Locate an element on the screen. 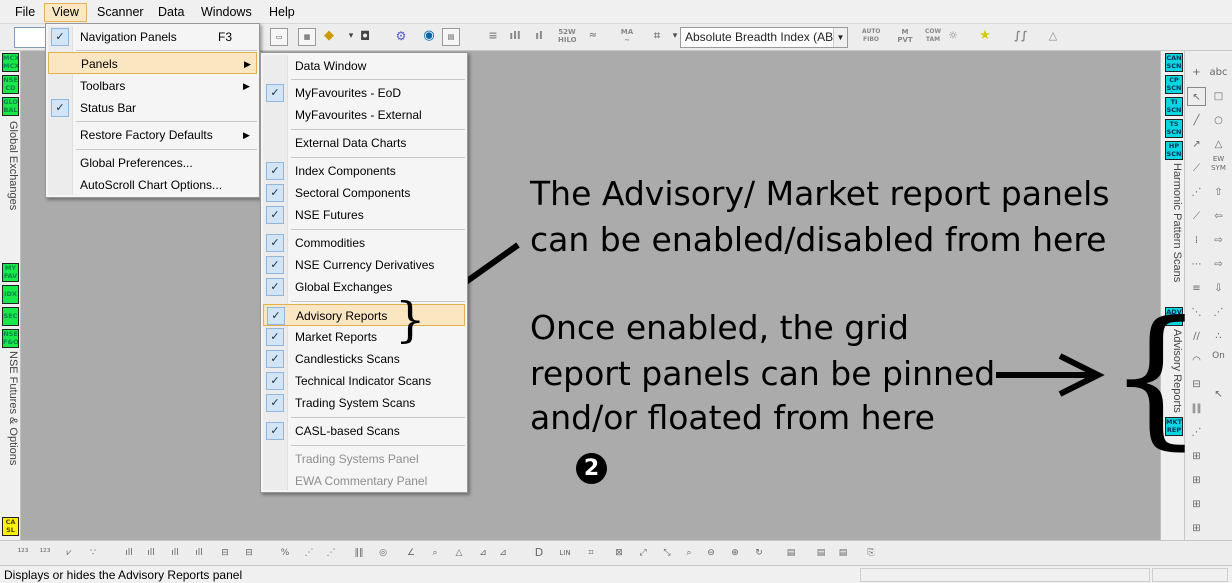 This screenshot has width=1232, height=583. menu-item-commodities: ✓ Commodities is located at coordinates (364, 243).